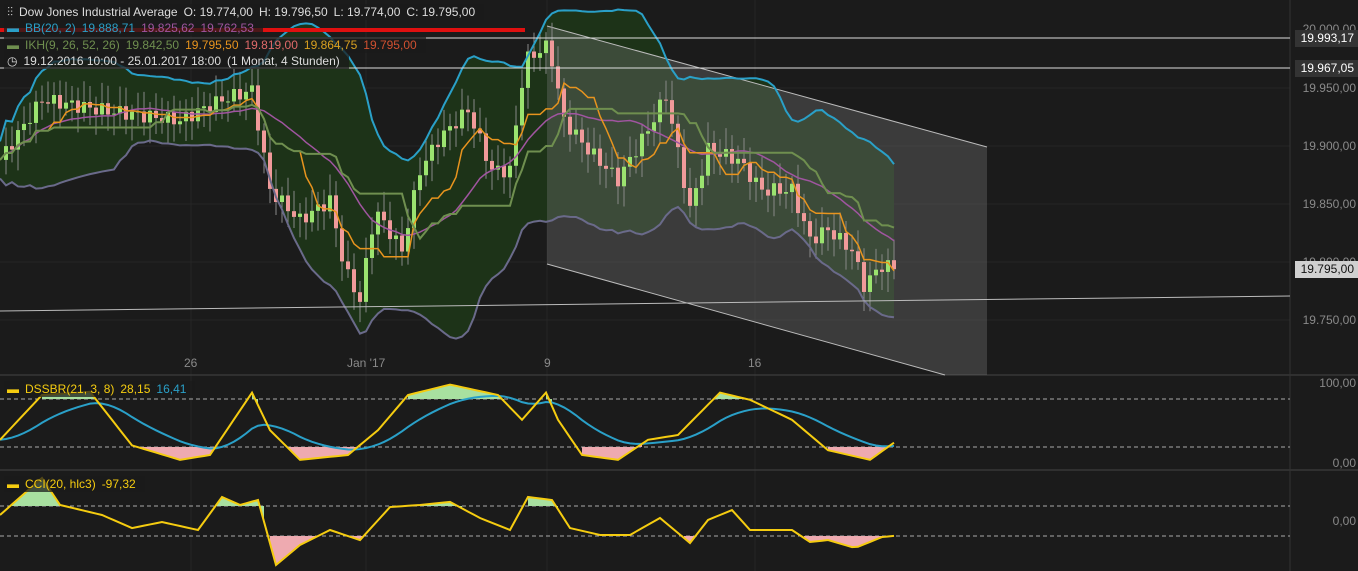 The height and width of the screenshot is (571, 1358). Describe the element at coordinates (1326, 38) in the screenshot. I see `upper-line-tag: 19.993,17` at that location.